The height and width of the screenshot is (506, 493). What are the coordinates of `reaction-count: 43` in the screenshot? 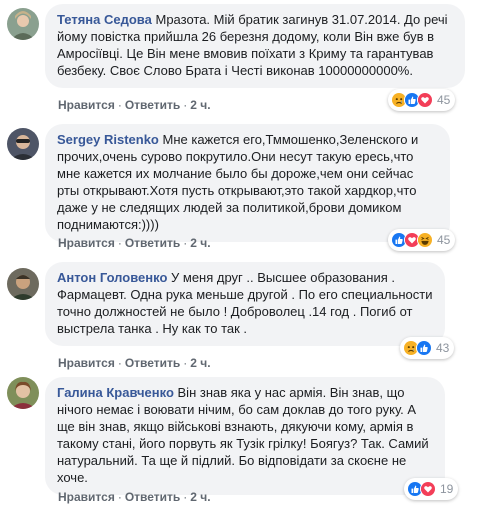 It's located at (443, 348).